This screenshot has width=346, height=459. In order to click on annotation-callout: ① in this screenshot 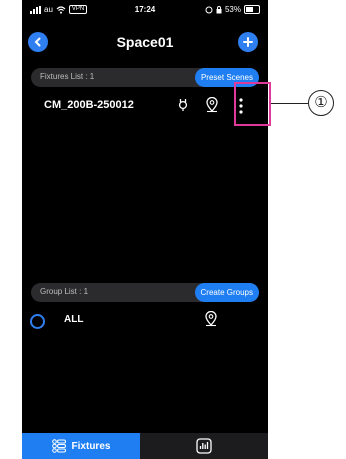, I will do `click(321, 103)`.